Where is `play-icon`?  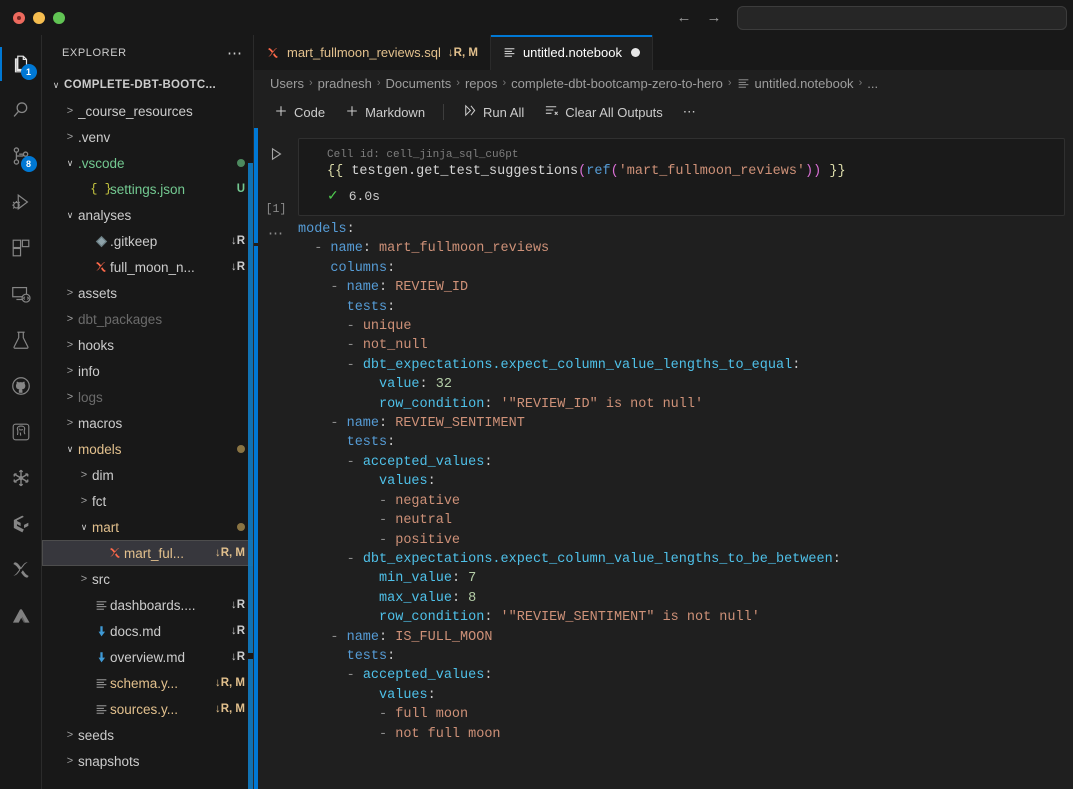
play-icon is located at coordinates (276, 155).